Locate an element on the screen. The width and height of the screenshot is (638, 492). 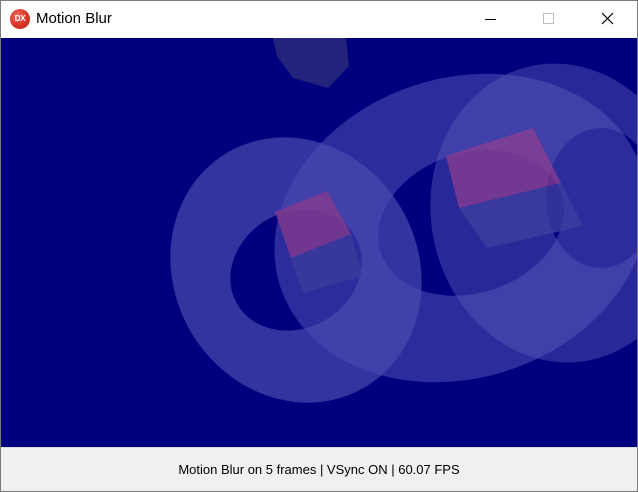
minimize-button is located at coordinates (490, 19).